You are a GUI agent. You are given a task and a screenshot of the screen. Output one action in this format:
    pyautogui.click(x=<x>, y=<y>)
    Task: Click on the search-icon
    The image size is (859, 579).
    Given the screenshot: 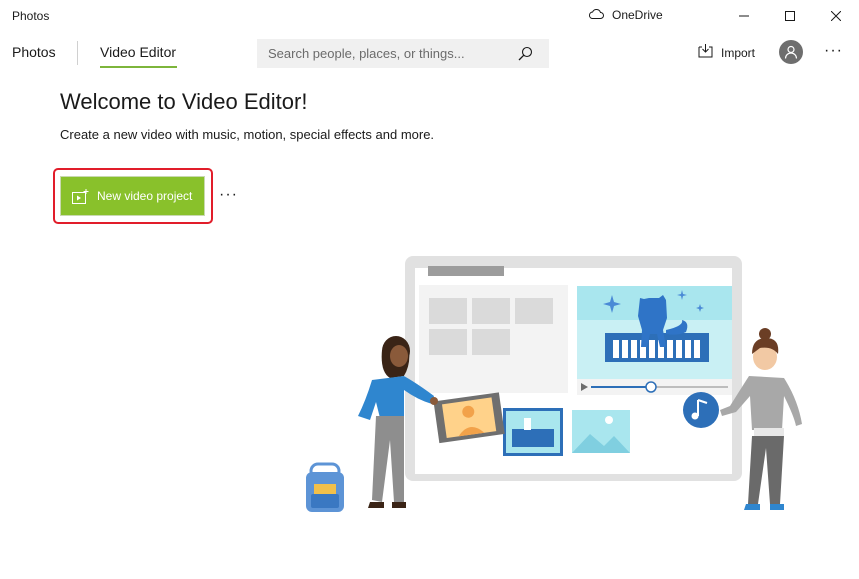 What is the action you would take?
    pyautogui.click(x=525, y=56)
    